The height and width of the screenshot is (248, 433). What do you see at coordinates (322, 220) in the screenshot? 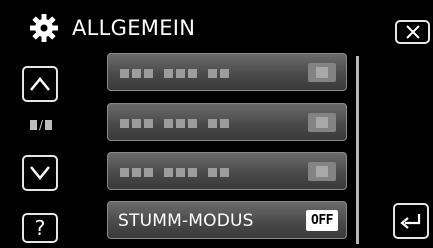
I see `off-badge: OFF` at bounding box center [322, 220].